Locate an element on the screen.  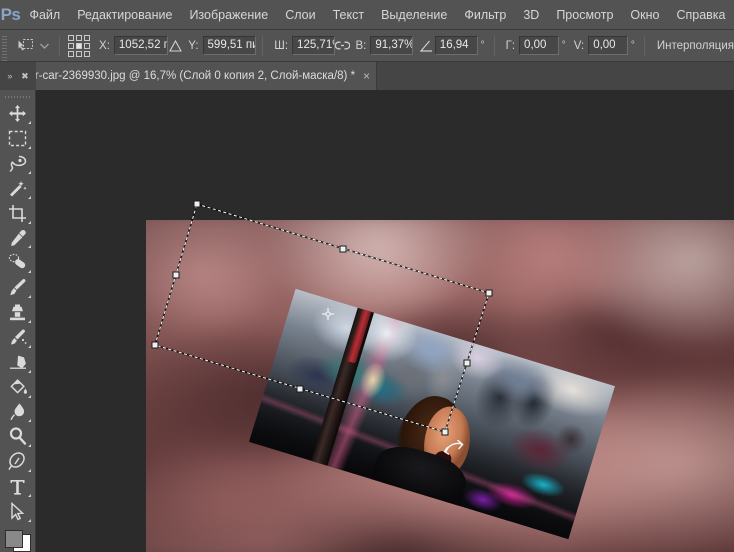
photoshop-logo: Ps is located at coordinates (10, 14).